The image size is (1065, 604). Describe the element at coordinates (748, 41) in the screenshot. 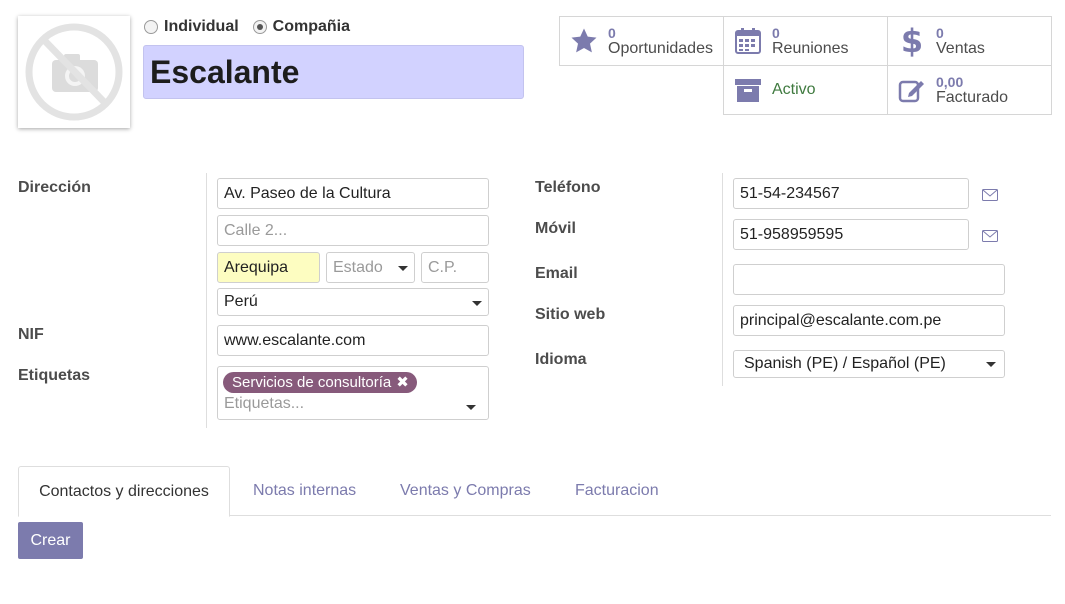

I see `calendar-icon` at that location.